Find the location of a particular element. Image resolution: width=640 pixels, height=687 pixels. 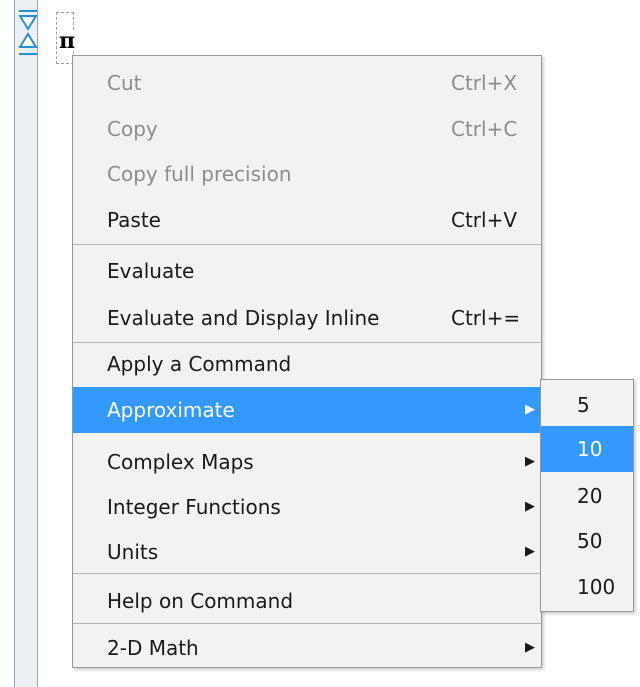

menu-item-evaluate: Evaluate is located at coordinates (307, 271).